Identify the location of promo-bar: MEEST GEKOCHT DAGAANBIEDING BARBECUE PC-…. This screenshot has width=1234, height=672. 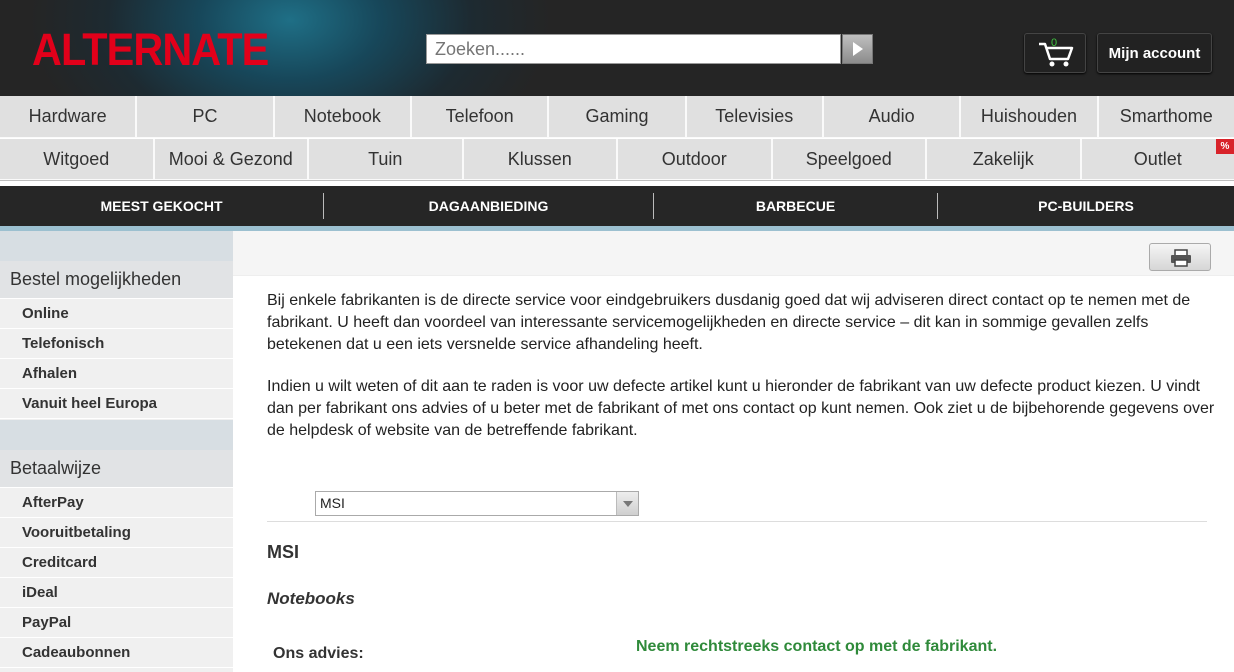
(617, 206).